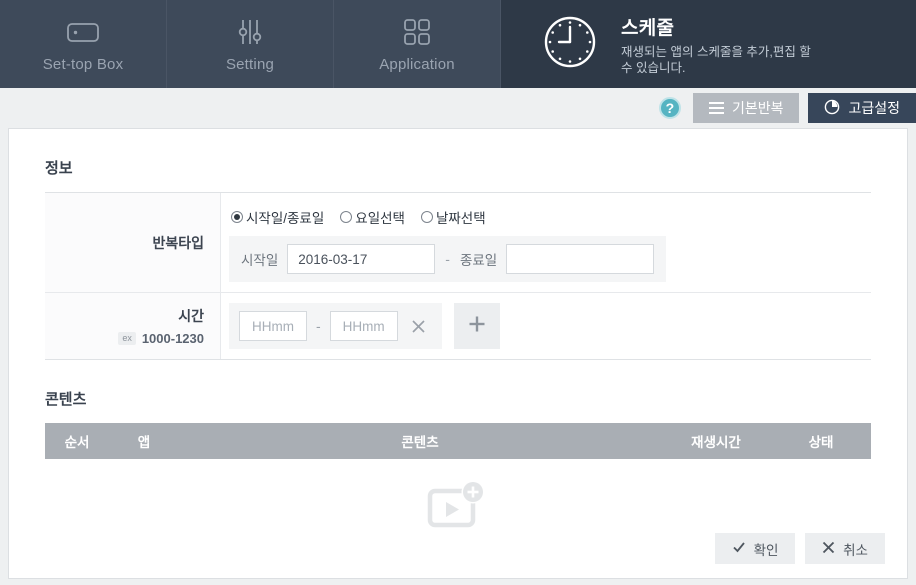  I want to click on time-to-input, so click(363, 326).